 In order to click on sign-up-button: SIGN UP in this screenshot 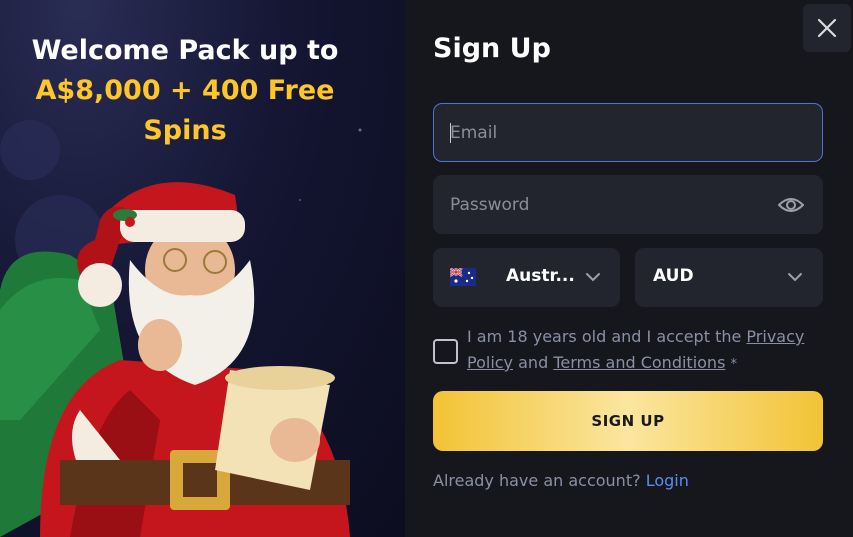, I will do `click(628, 421)`.